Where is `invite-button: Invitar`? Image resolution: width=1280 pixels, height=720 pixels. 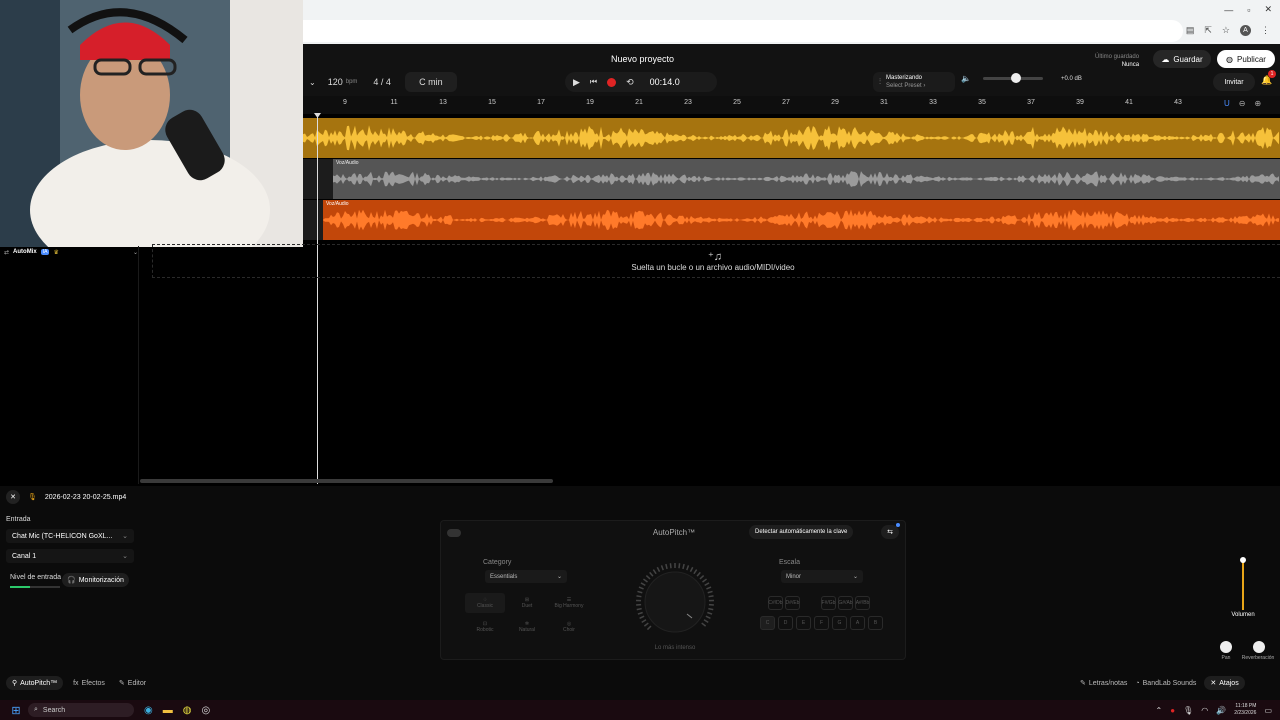
invite-button: Invitar is located at coordinates (1234, 82).